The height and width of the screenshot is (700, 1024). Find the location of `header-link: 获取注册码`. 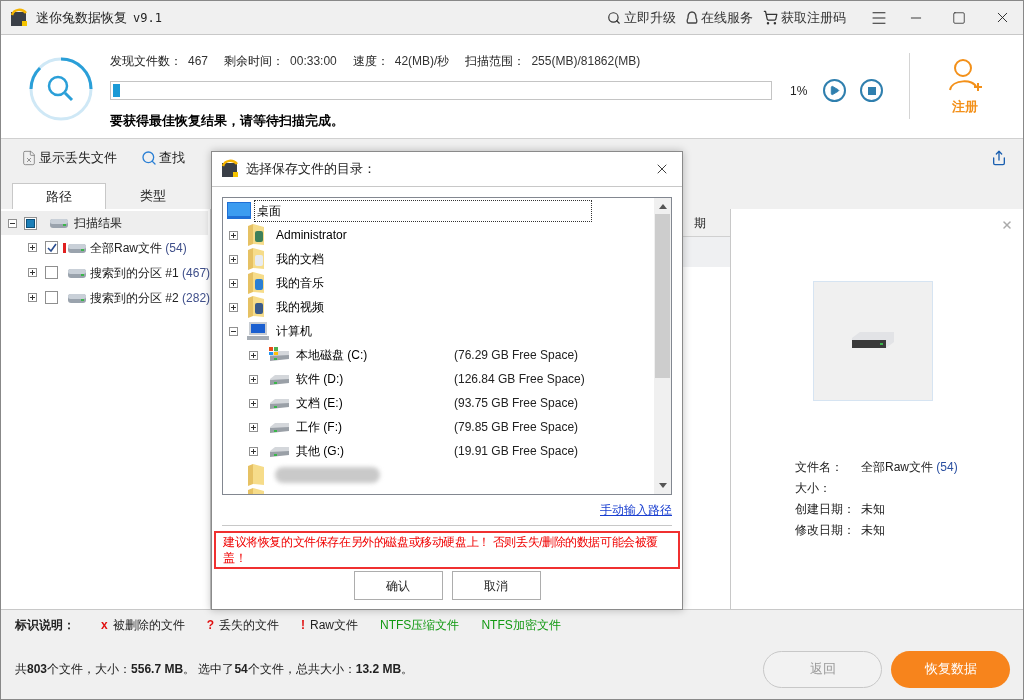

header-link: 获取注册码 is located at coordinates (804, 17).